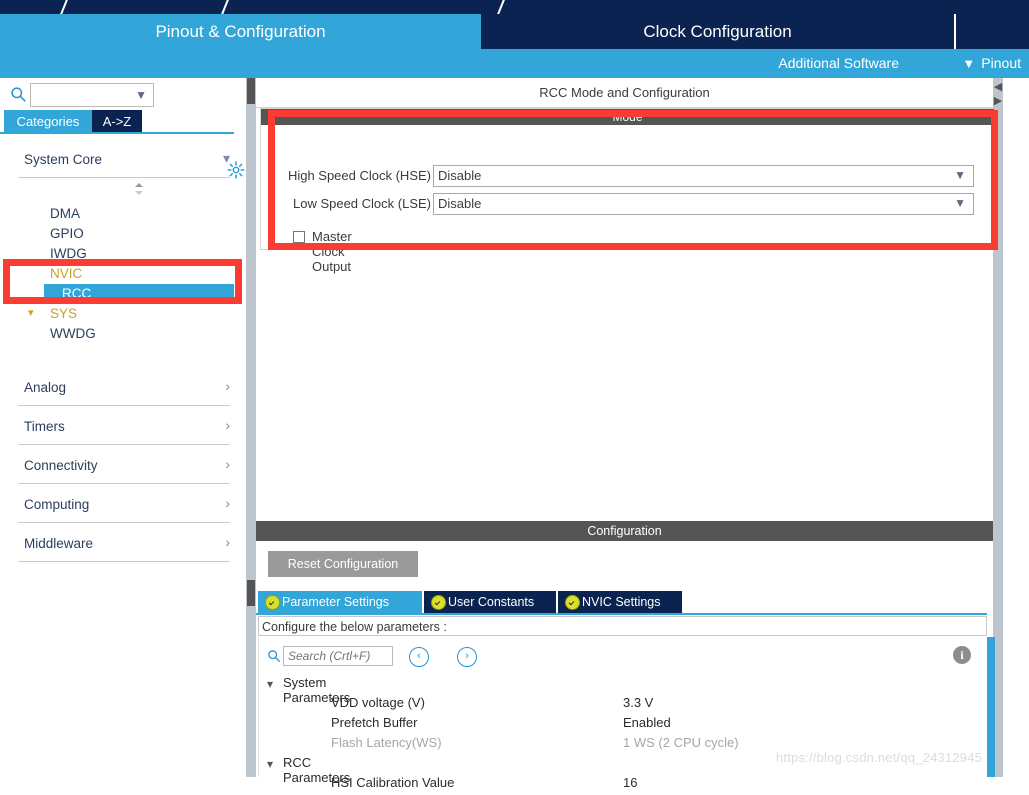  What do you see at coordinates (65, 213) in the screenshot?
I see `peripheral-label: DMA` at bounding box center [65, 213].